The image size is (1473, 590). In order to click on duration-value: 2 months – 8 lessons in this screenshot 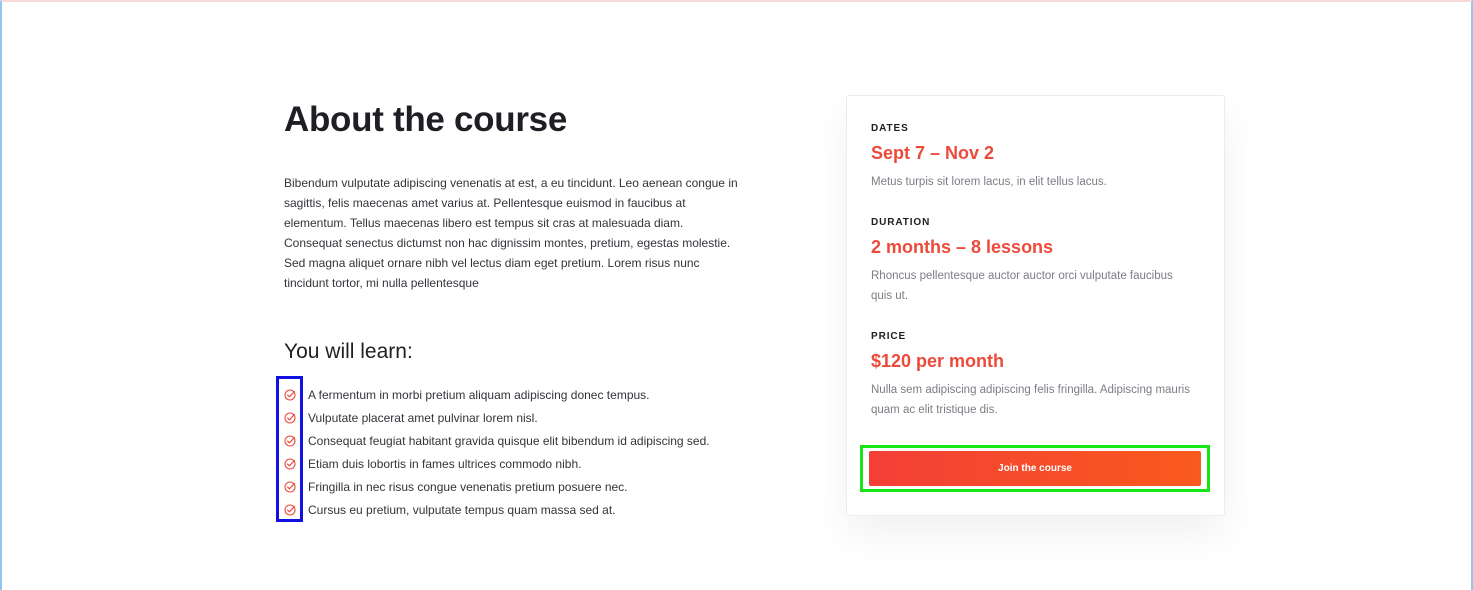, I will do `click(962, 247)`.